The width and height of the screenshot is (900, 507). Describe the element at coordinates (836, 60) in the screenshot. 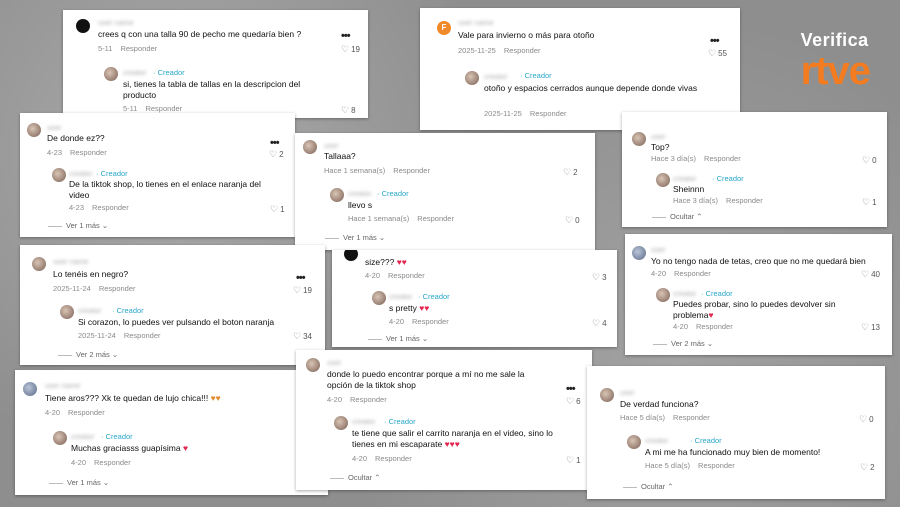

I see `verifica-rtve-logo: Verifica rtve` at that location.